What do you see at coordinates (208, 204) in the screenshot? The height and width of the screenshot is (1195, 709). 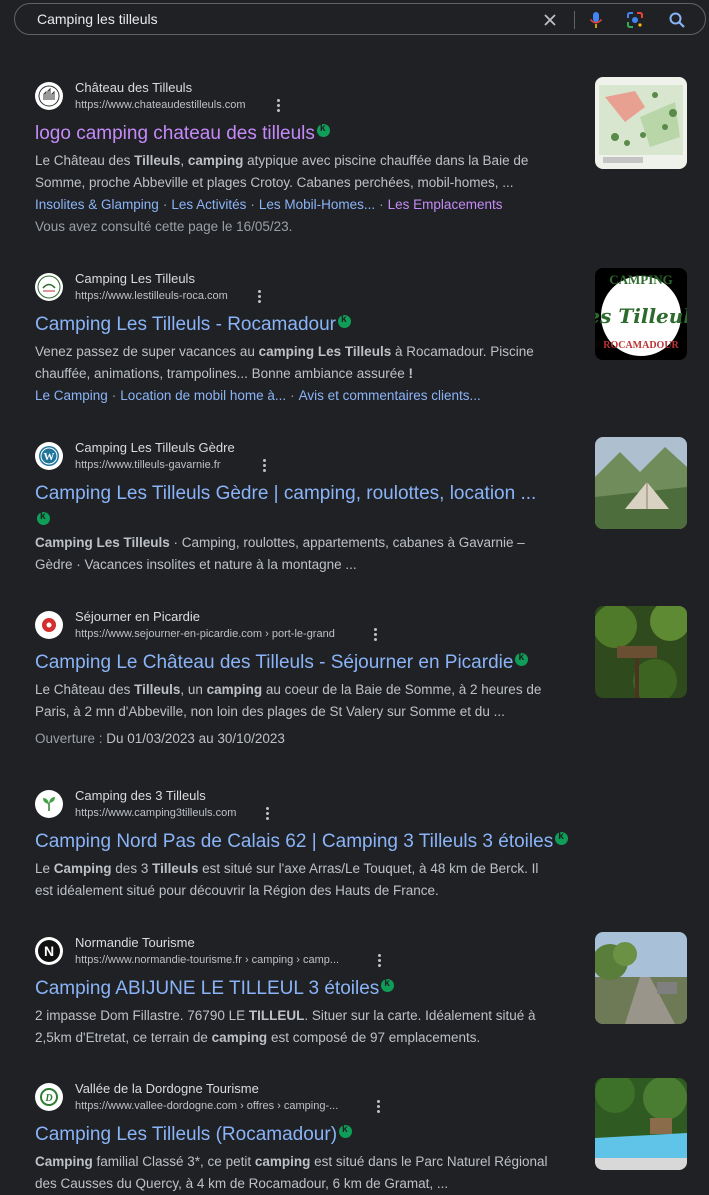 I see `sitelink: Les Activités` at bounding box center [208, 204].